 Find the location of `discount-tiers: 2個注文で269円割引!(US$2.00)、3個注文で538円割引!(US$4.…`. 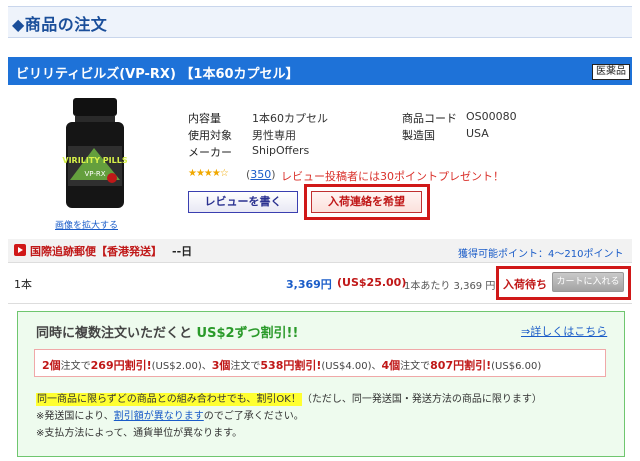

discount-tiers: 2個注文で269円割引!(US$2.00)、3個注文で538円割引!(US$4.… is located at coordinates (291, 365).